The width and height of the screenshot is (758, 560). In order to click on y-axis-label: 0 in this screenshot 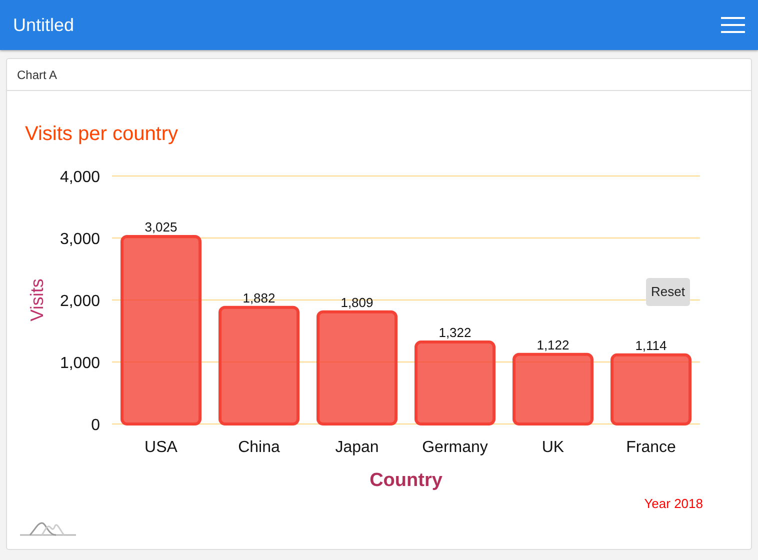, I will do `click(95, 425)`.